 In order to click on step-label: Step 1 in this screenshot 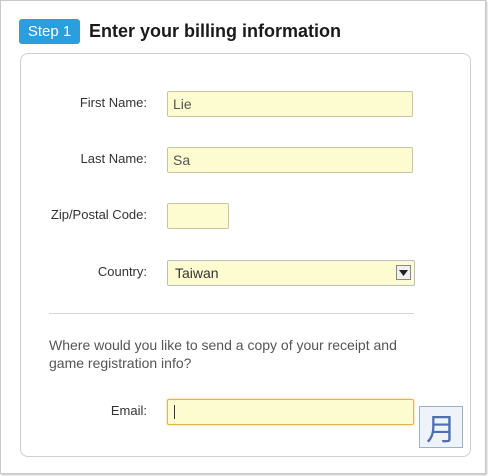, I will do `click(49, 31)`.